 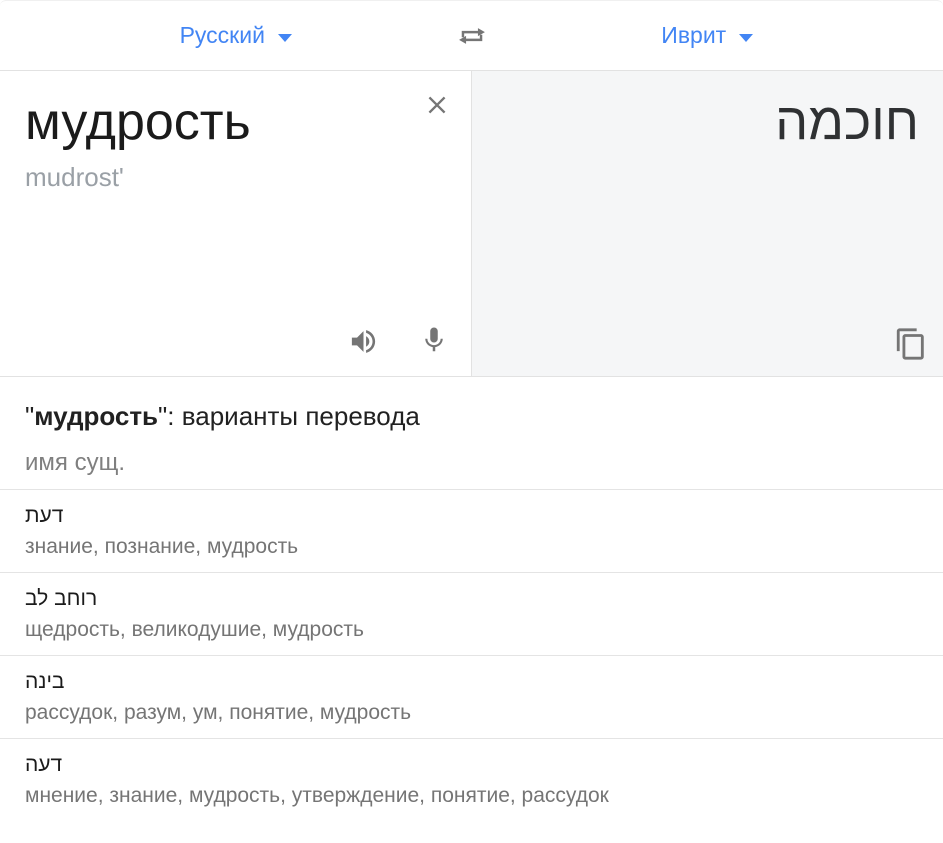 I want to click on copy-translation-button, so click(x=911, y=344).